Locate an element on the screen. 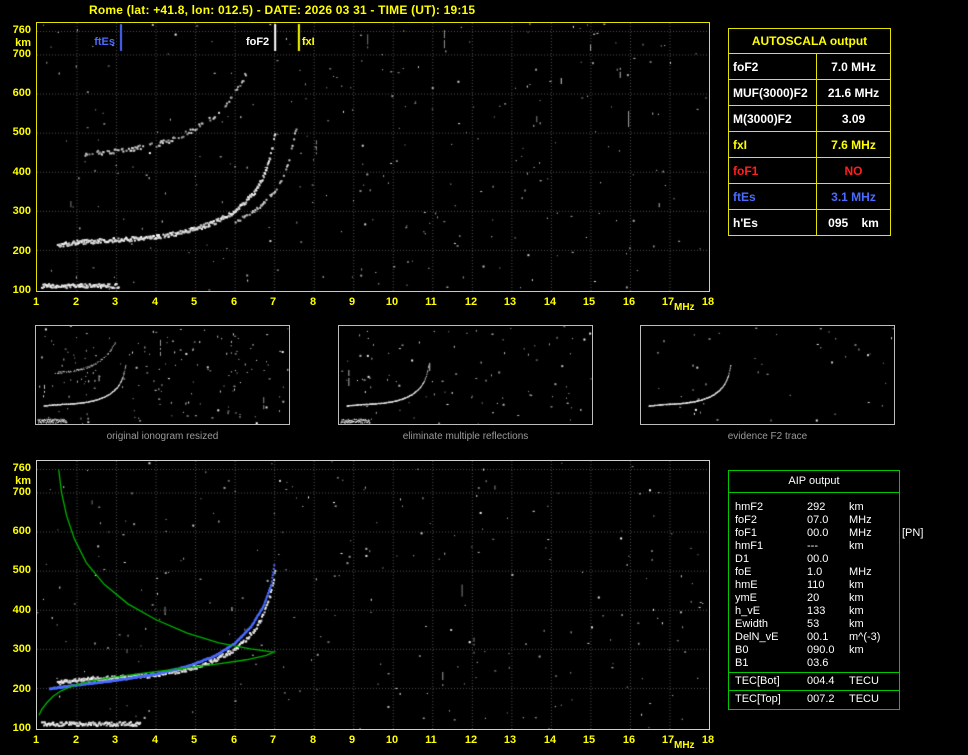 This screenshot has height=755, width=968. main-ionogram-x-tick: 16 is located at coordinates (629, 302).